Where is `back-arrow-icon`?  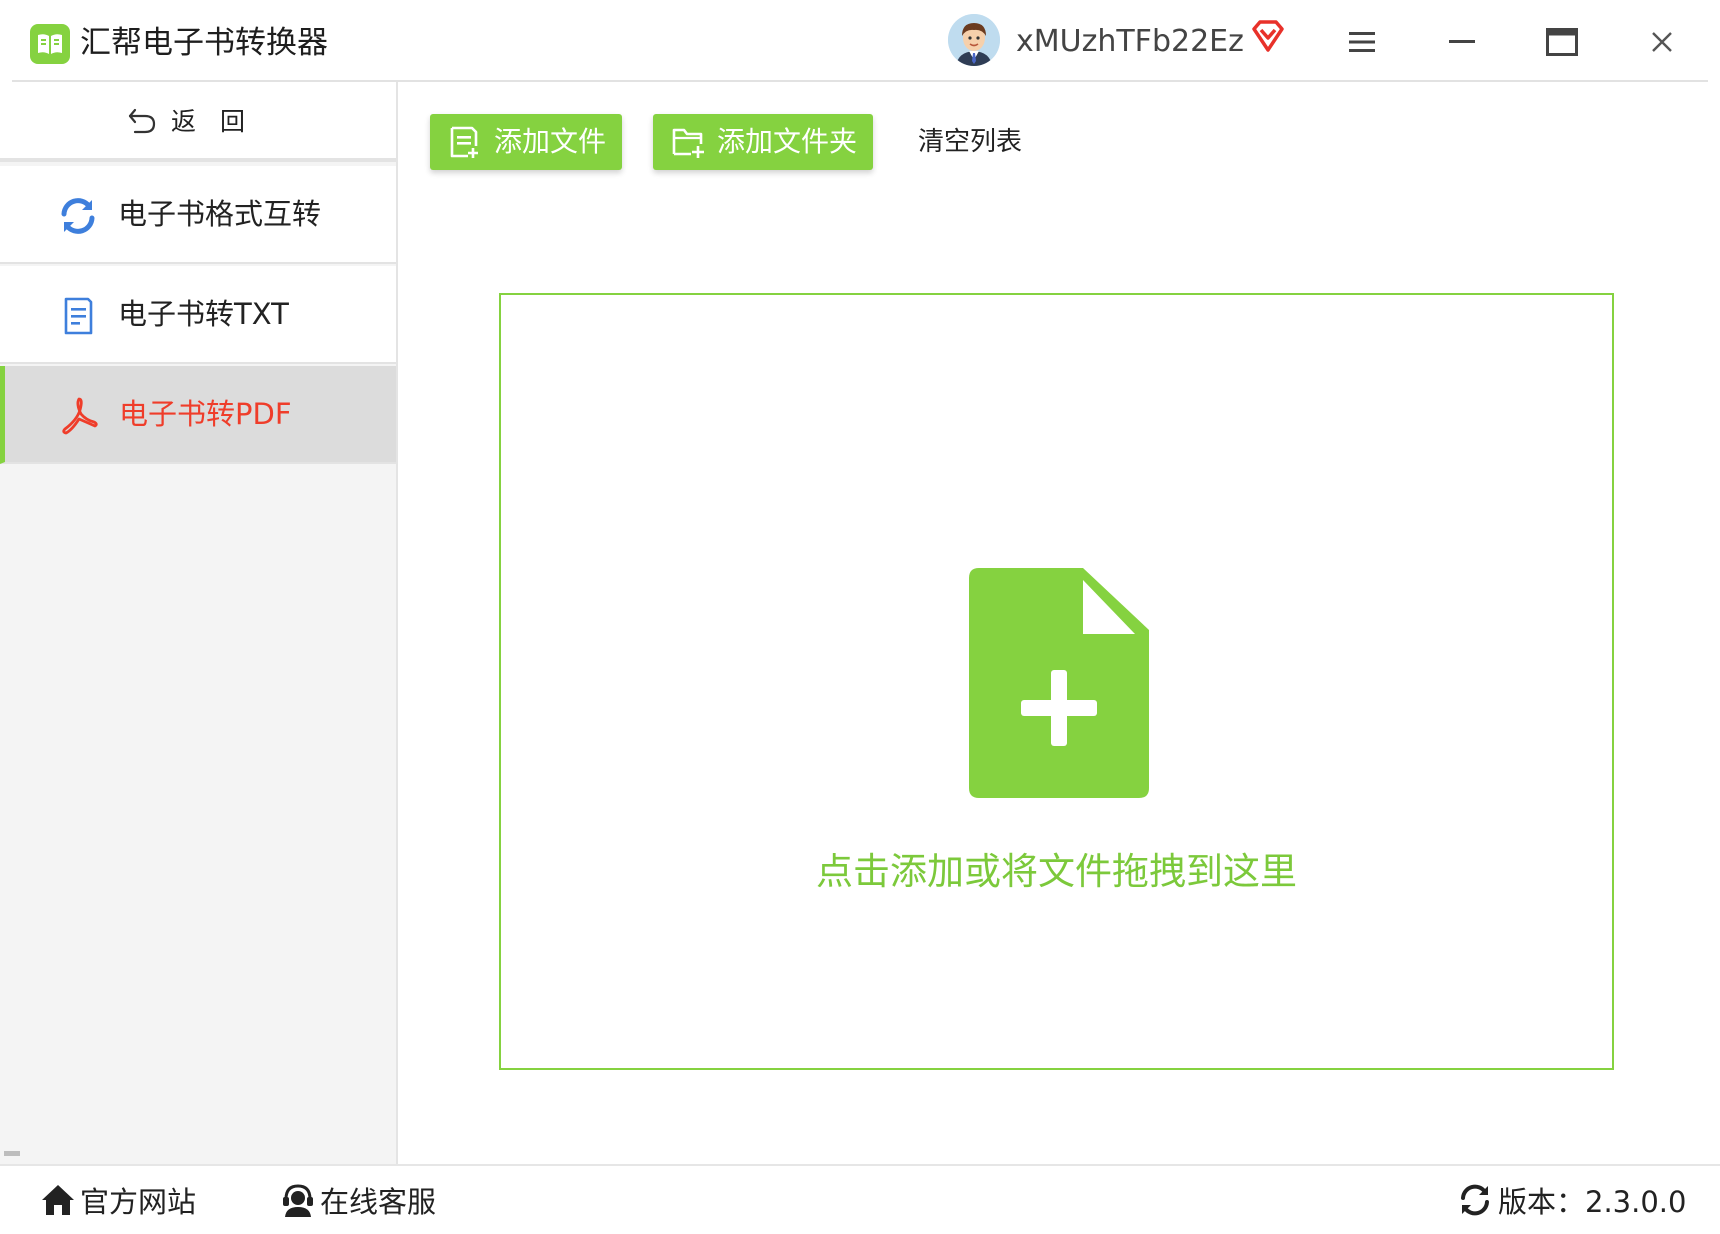
back-arrow-icon is located at coordinates (142, 121).